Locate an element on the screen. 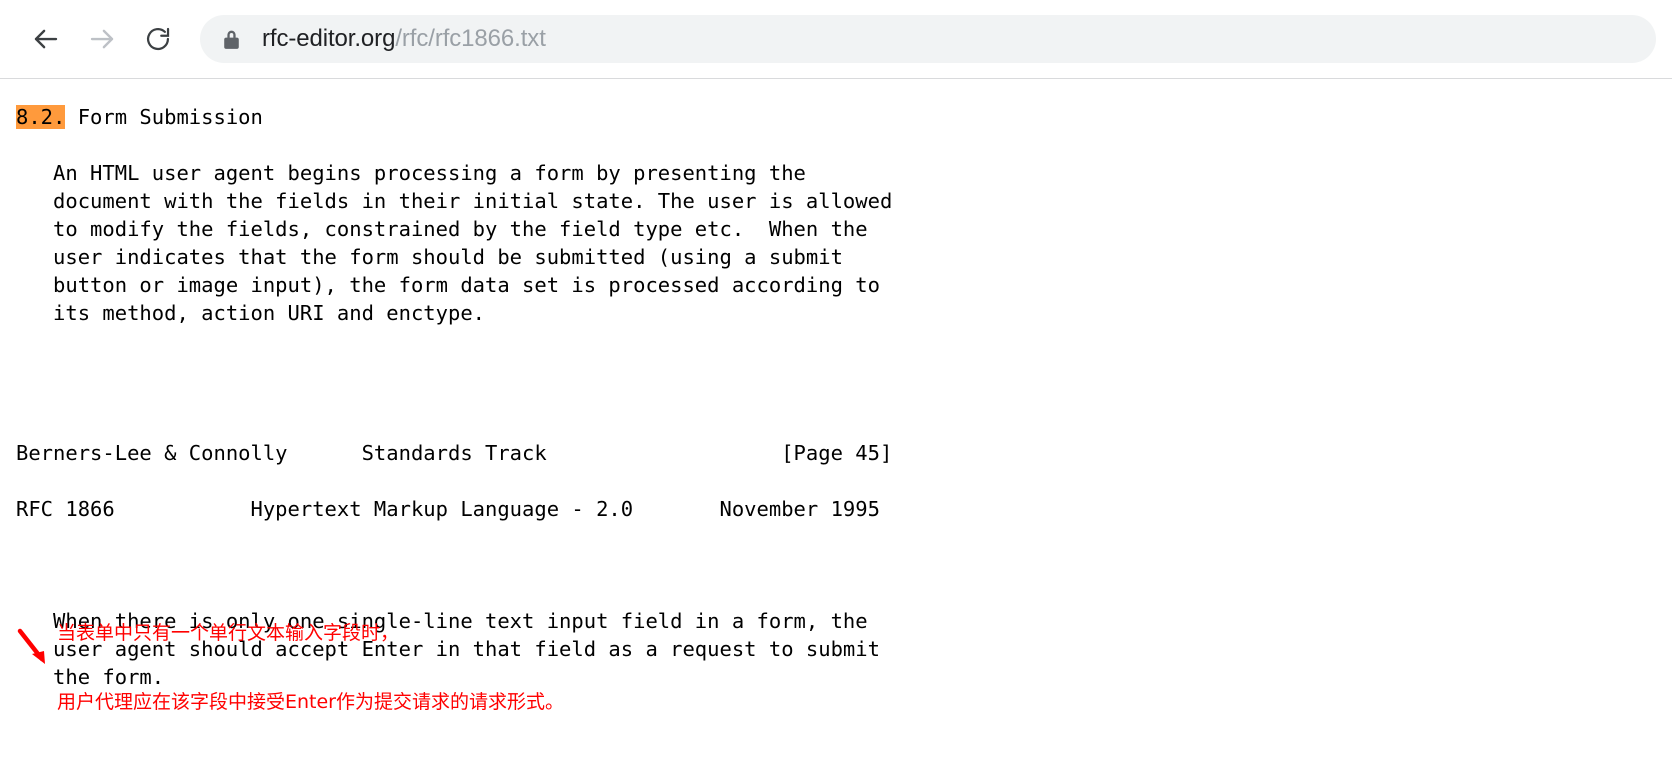 This screenshot has height=760, width=1672. browser-toolbar: rfc-editor.org/rfc/rfc1866.txt is located at coordinates (836, 39).